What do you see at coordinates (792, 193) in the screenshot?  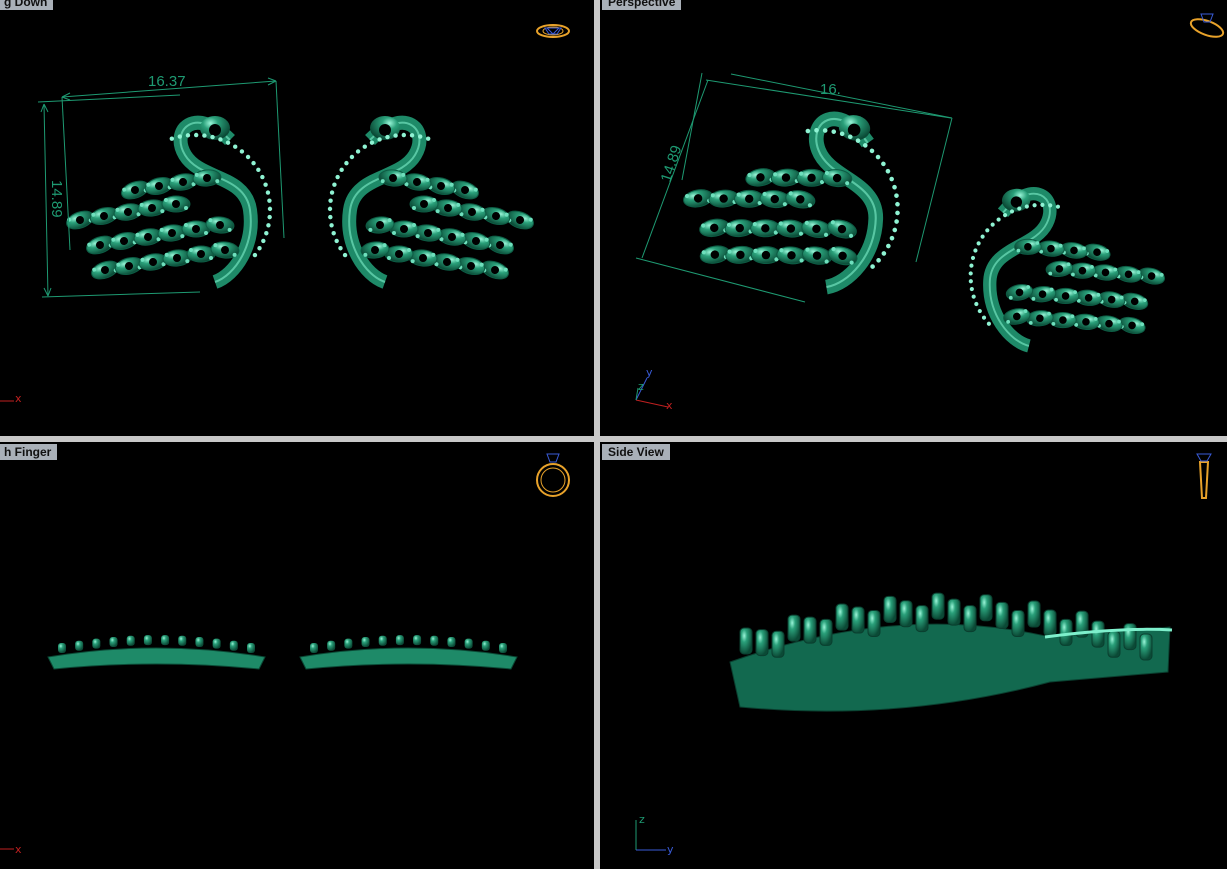 I see `swan-earring-perspective-front` at bounding box center [792, 193].